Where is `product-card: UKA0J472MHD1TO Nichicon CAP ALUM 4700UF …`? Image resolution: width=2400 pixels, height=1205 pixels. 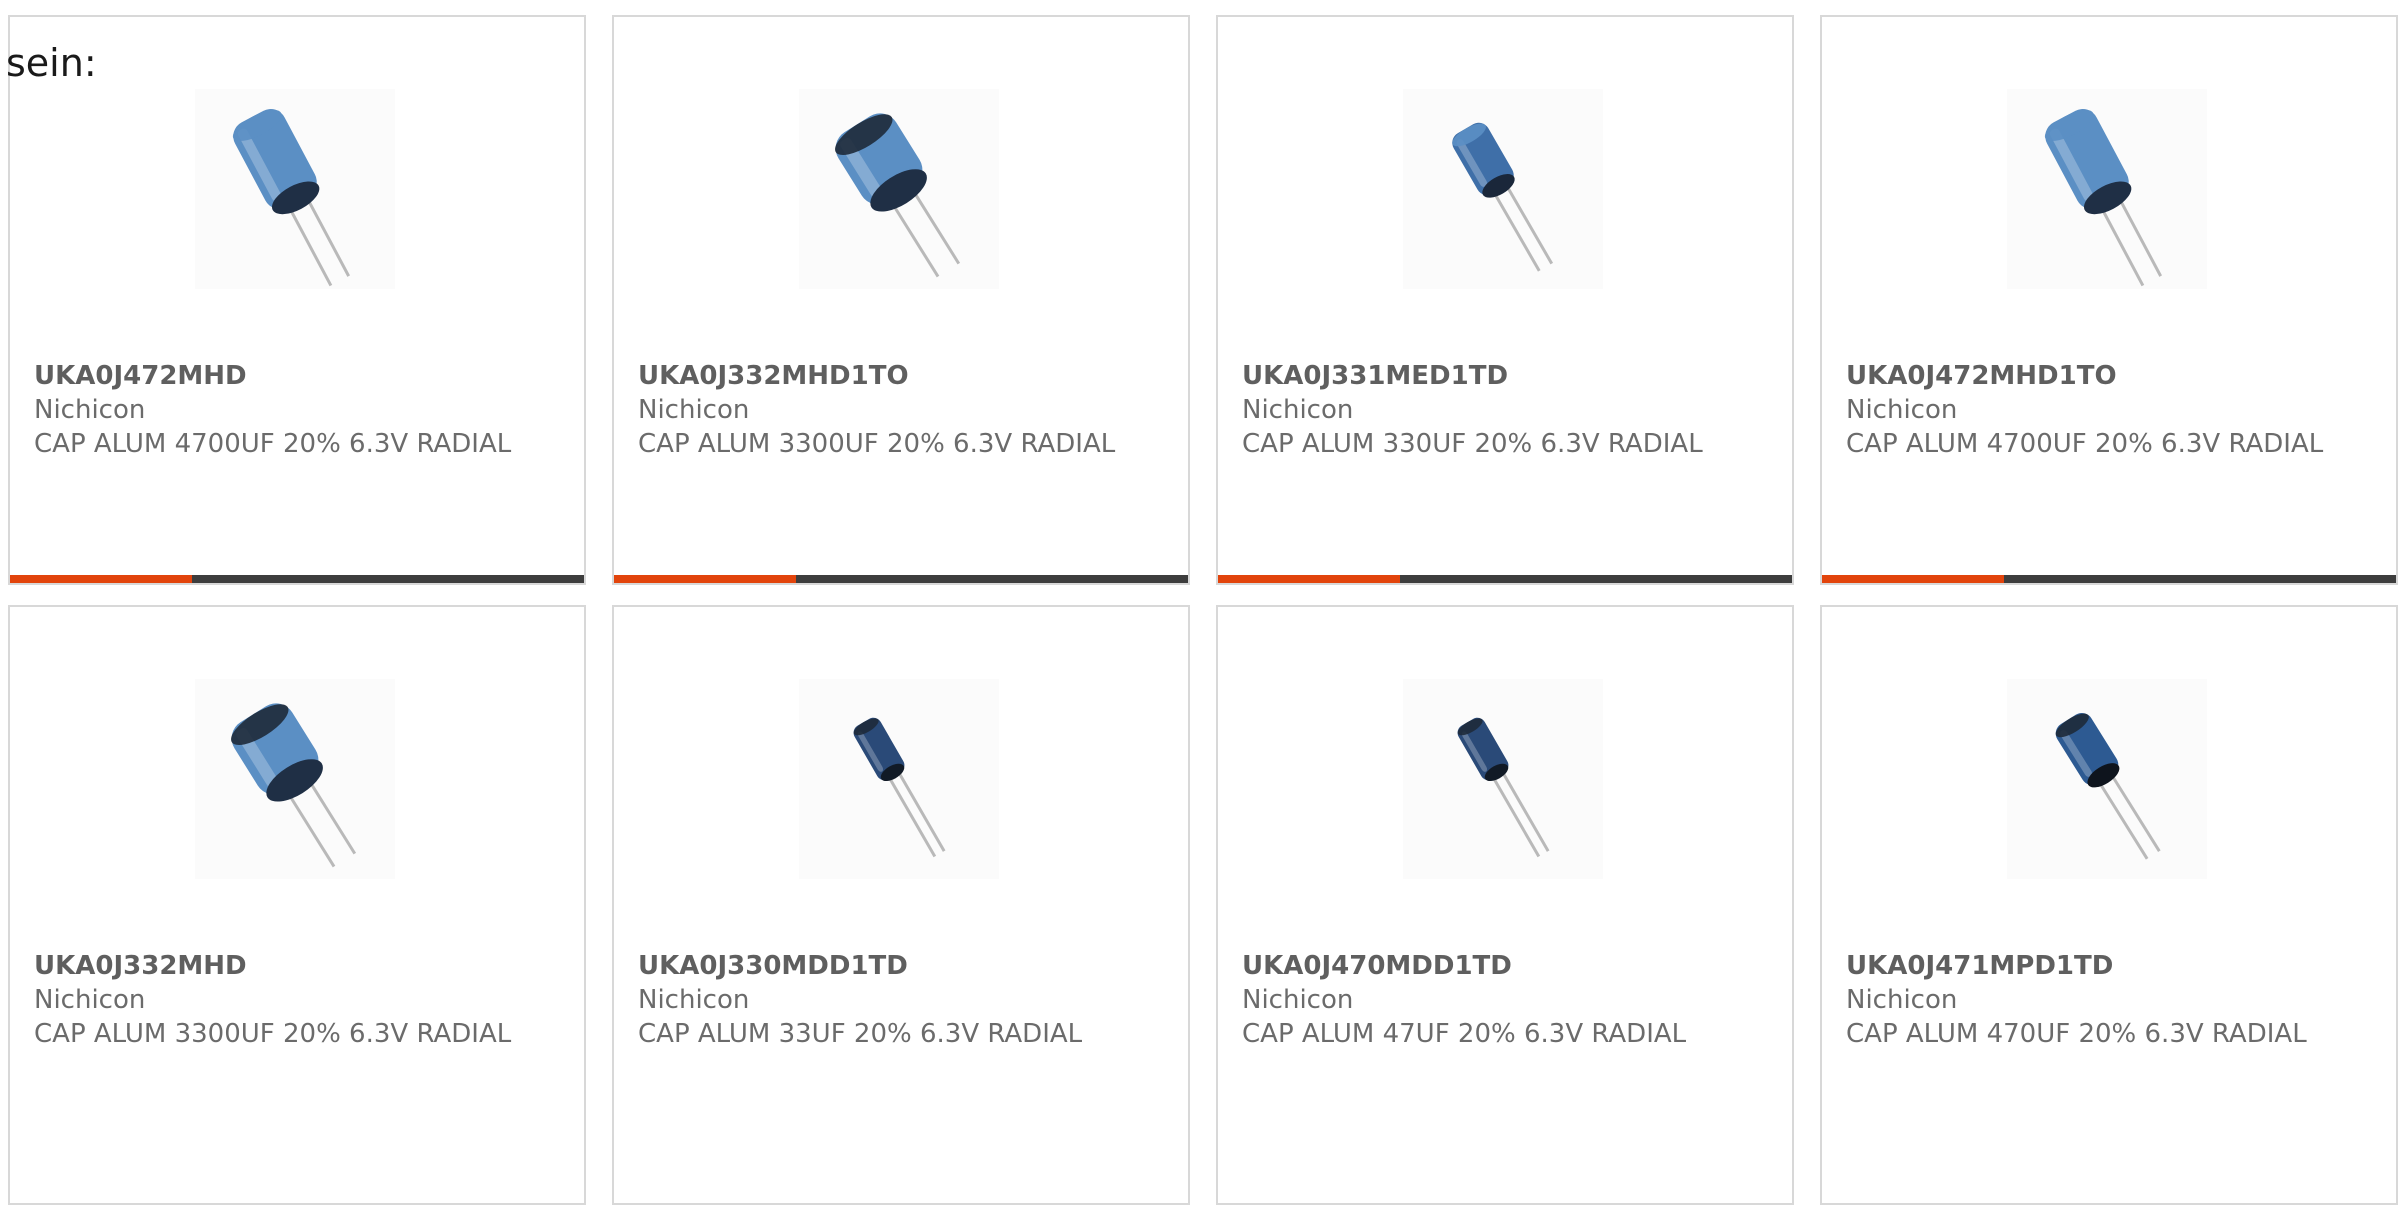 product-card: UKA0J472MHD1TO Nichicon CAP ALUM 4700UF … is located at coordinates (2109, 300).